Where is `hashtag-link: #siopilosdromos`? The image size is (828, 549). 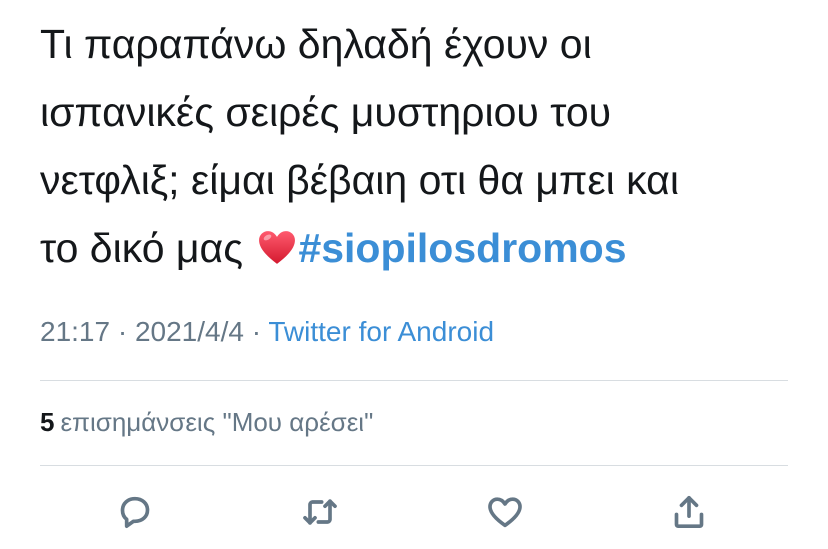
hashtag-link: #siopilosdromos is located at coordinates (462, 248).